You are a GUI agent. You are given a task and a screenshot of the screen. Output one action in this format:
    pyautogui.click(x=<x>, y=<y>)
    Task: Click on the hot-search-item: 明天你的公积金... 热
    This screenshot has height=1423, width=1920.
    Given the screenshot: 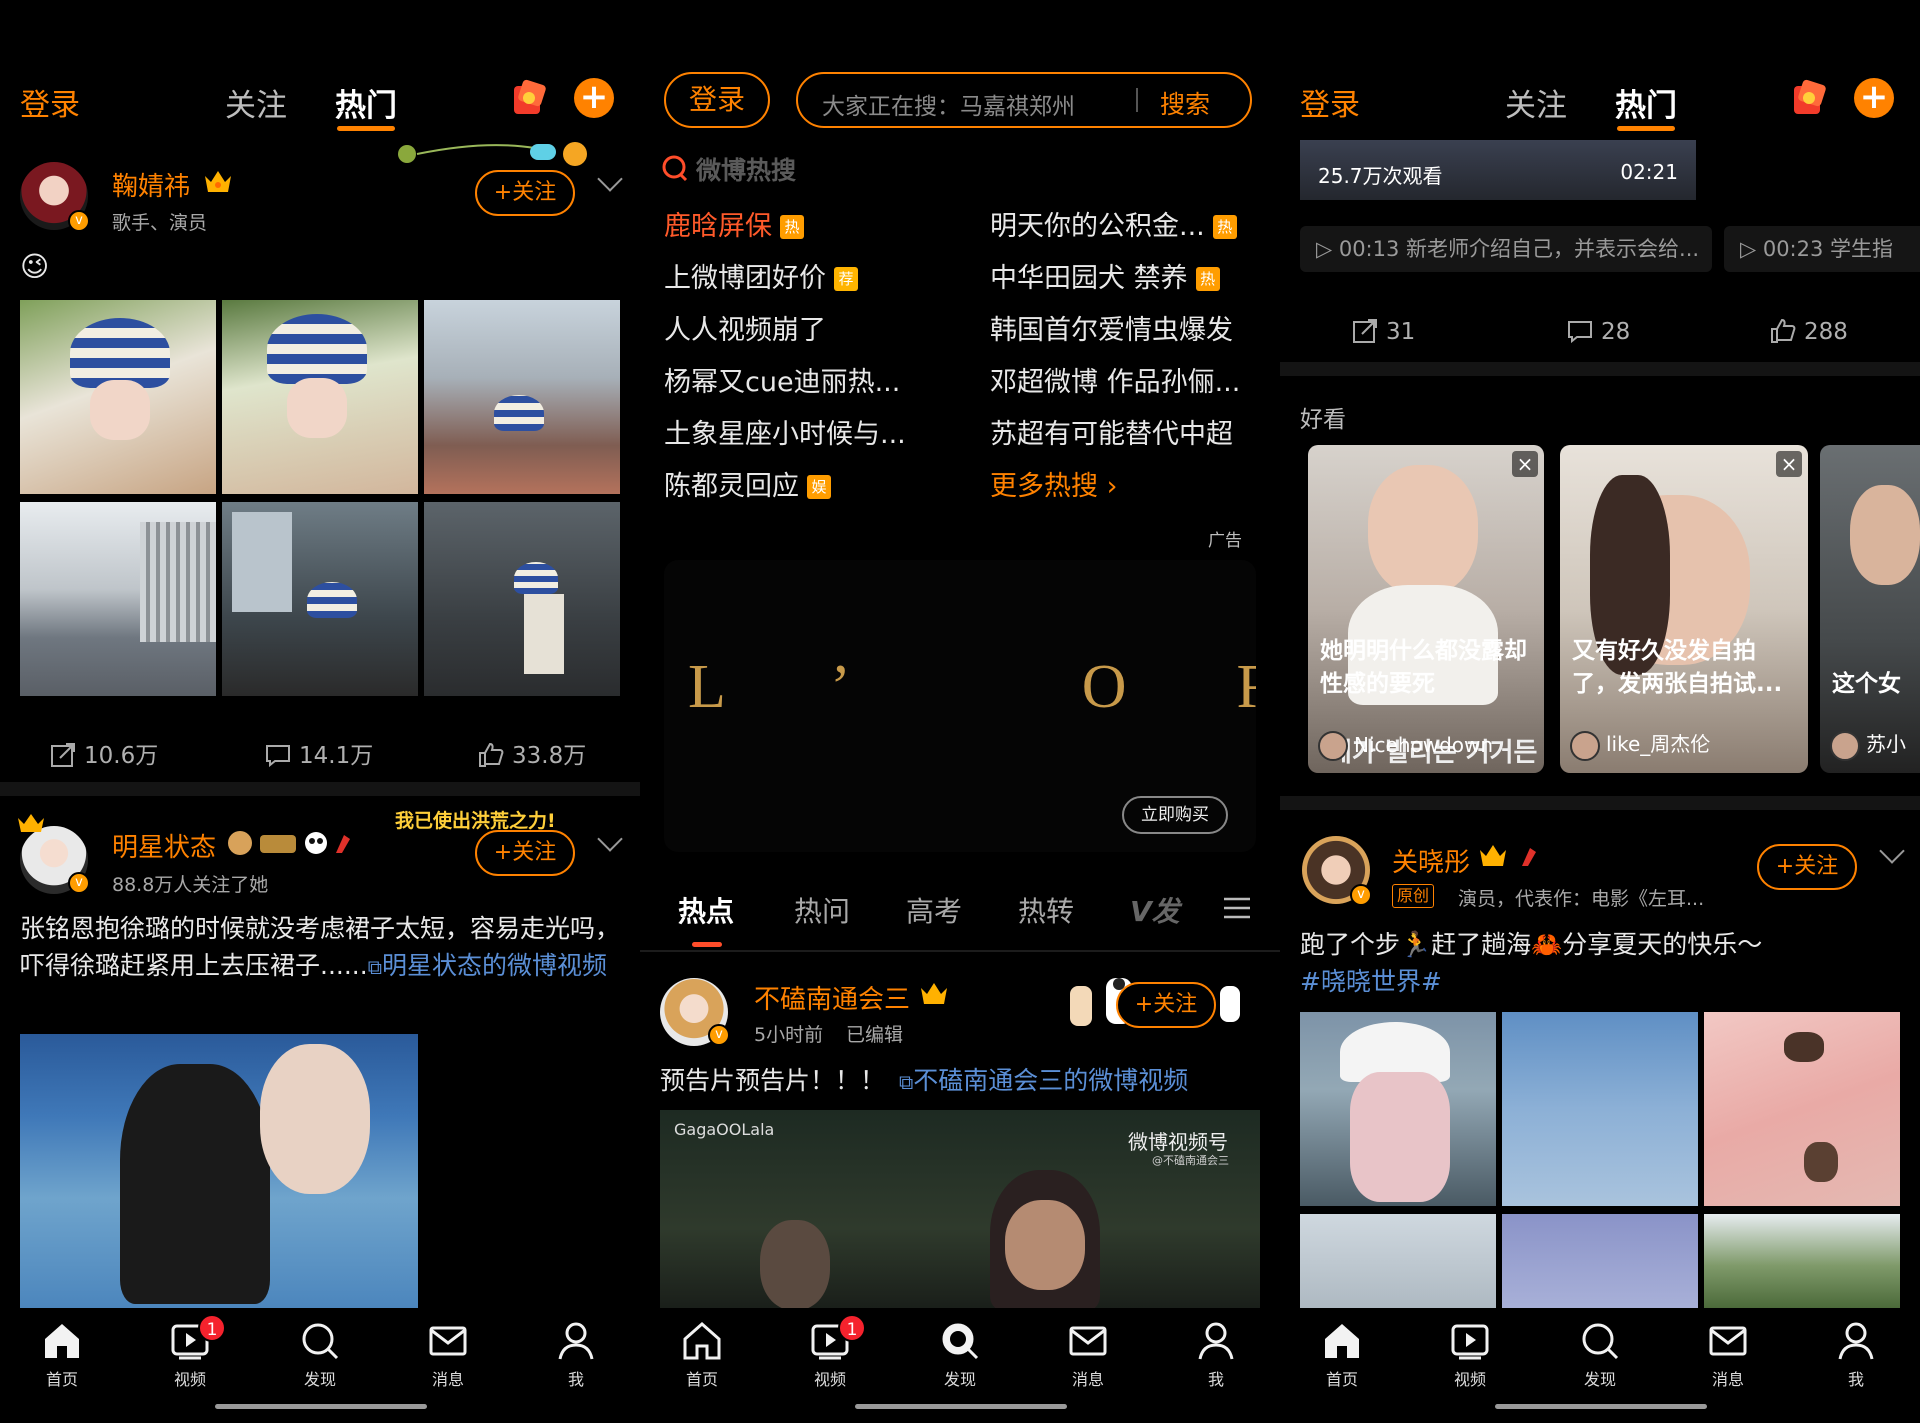 What is the action you would take?
    pyautogui.click(x=1113, y=223)
    